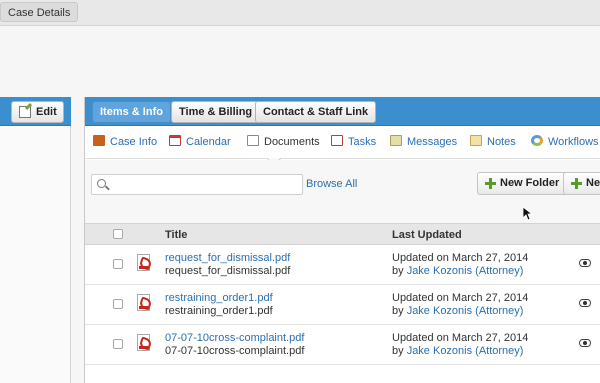 The height and width of the screenshot is (383, 600). What do you see at coordinates (493, 143) in the screenshot?
I see `tab-notes: Notes` at bounding box center [493, 143].